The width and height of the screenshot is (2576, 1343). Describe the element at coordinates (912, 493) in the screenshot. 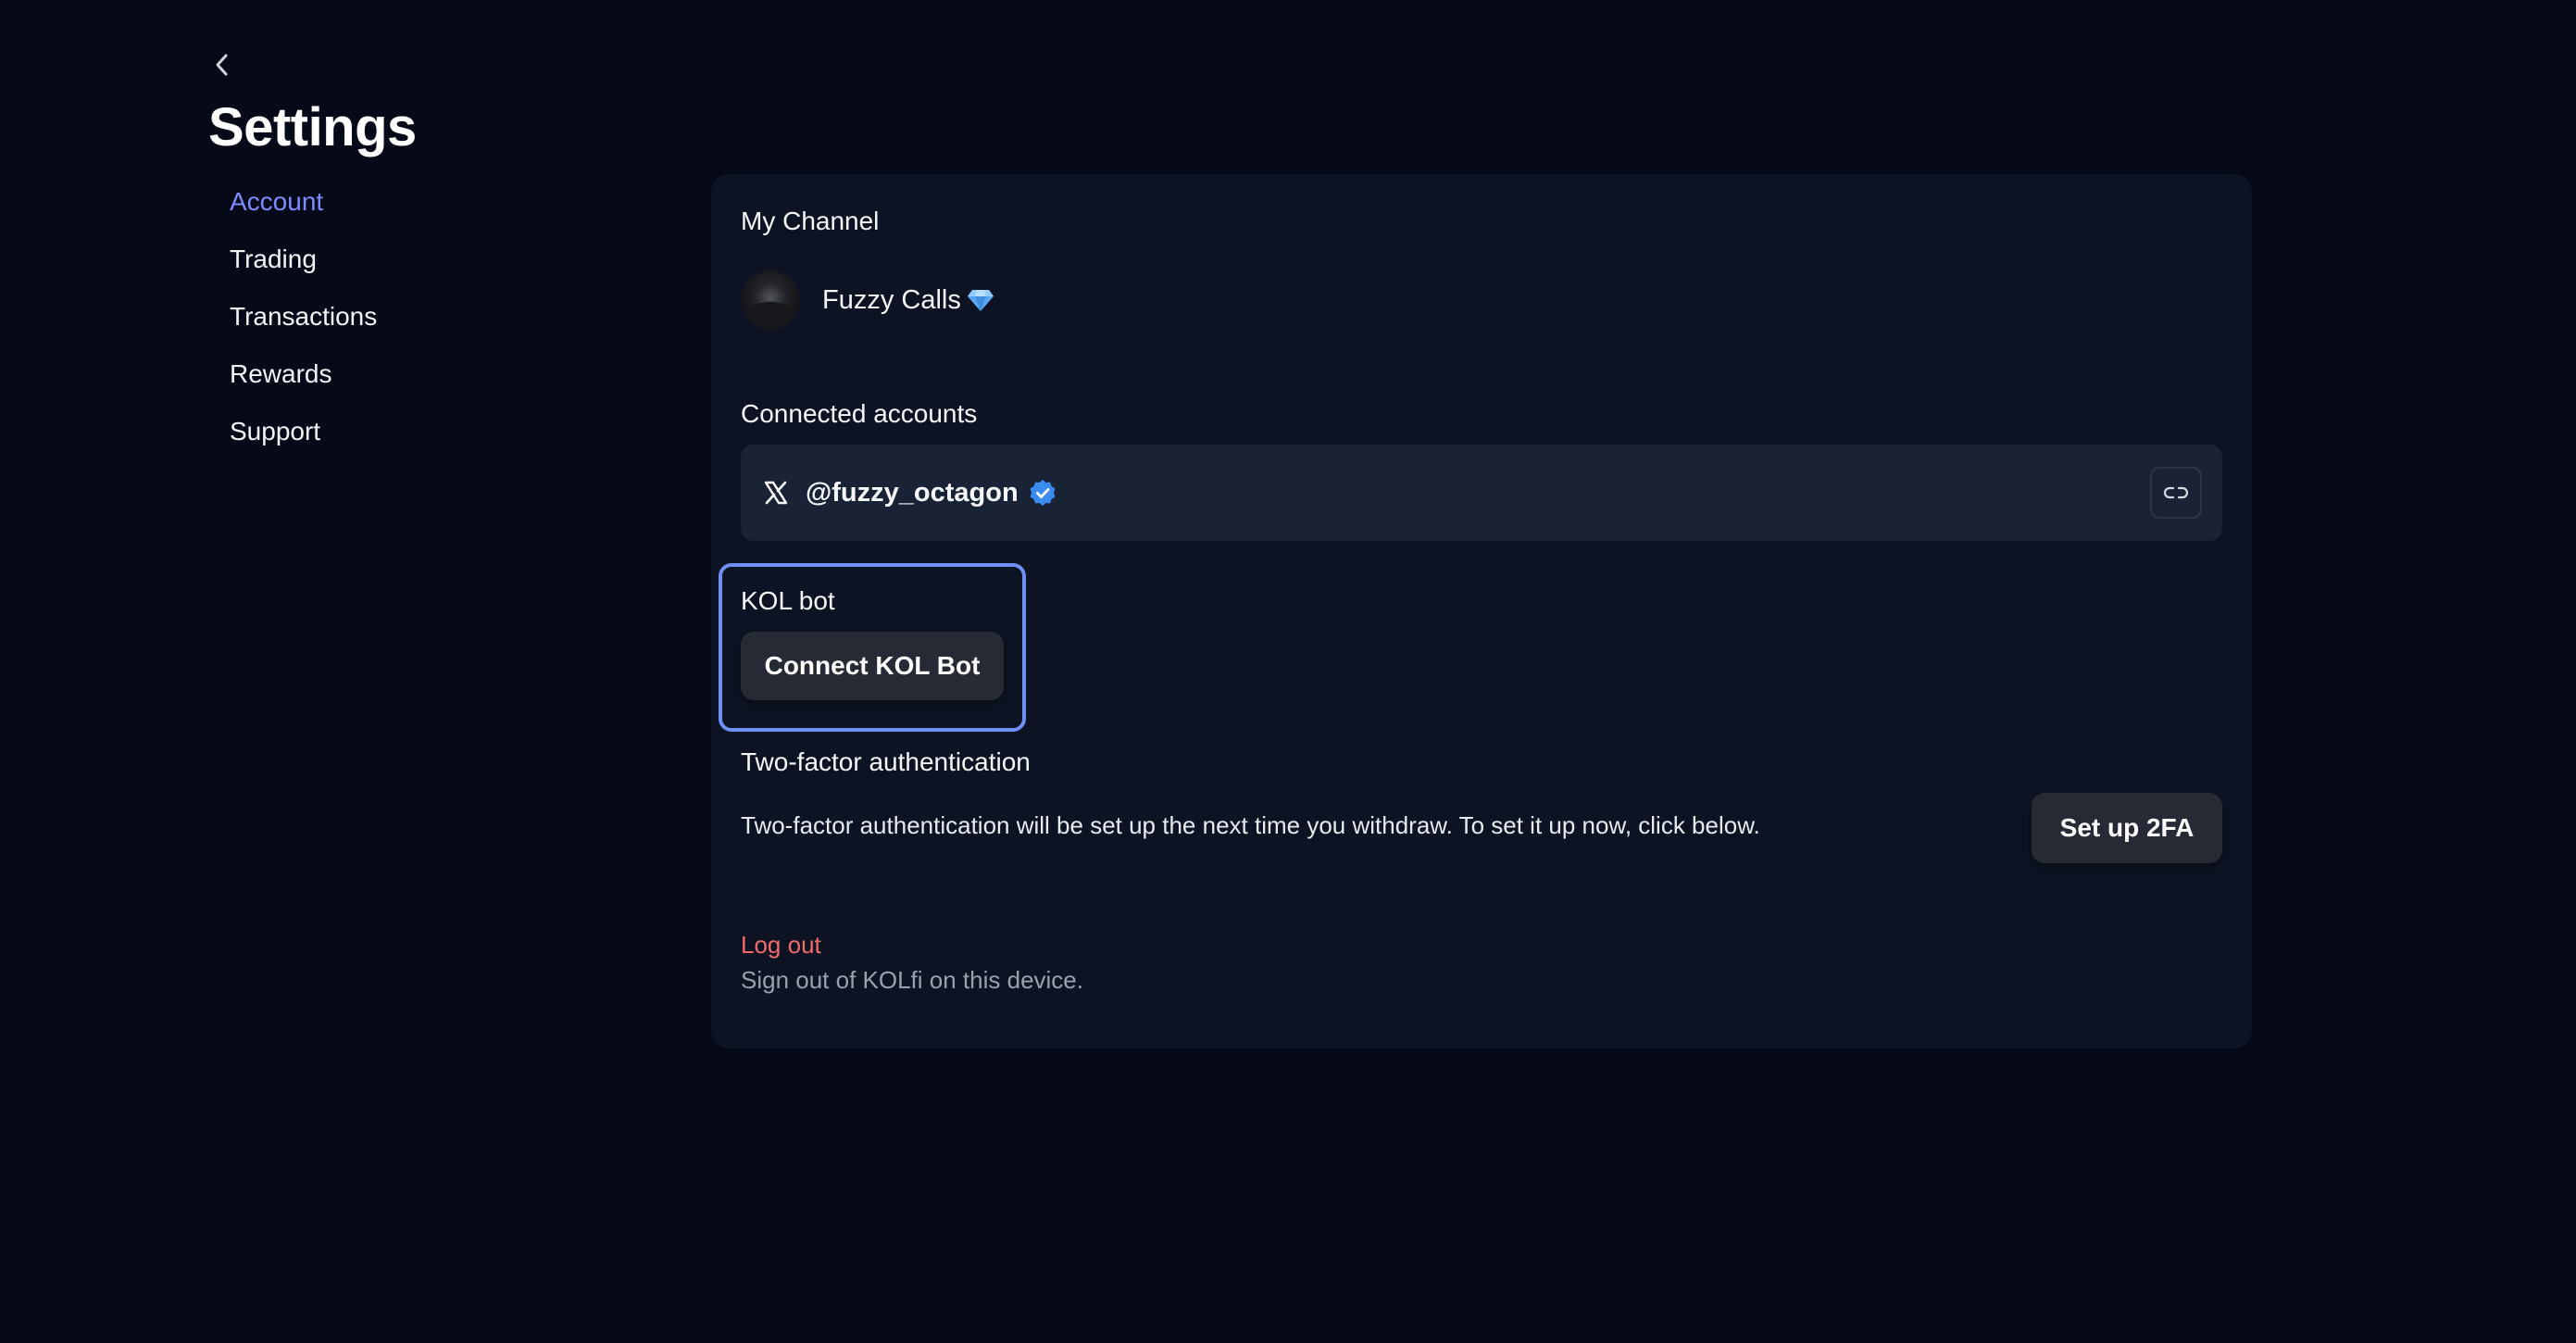

I see `account-handle: @fuzzy_octagon` at that location.